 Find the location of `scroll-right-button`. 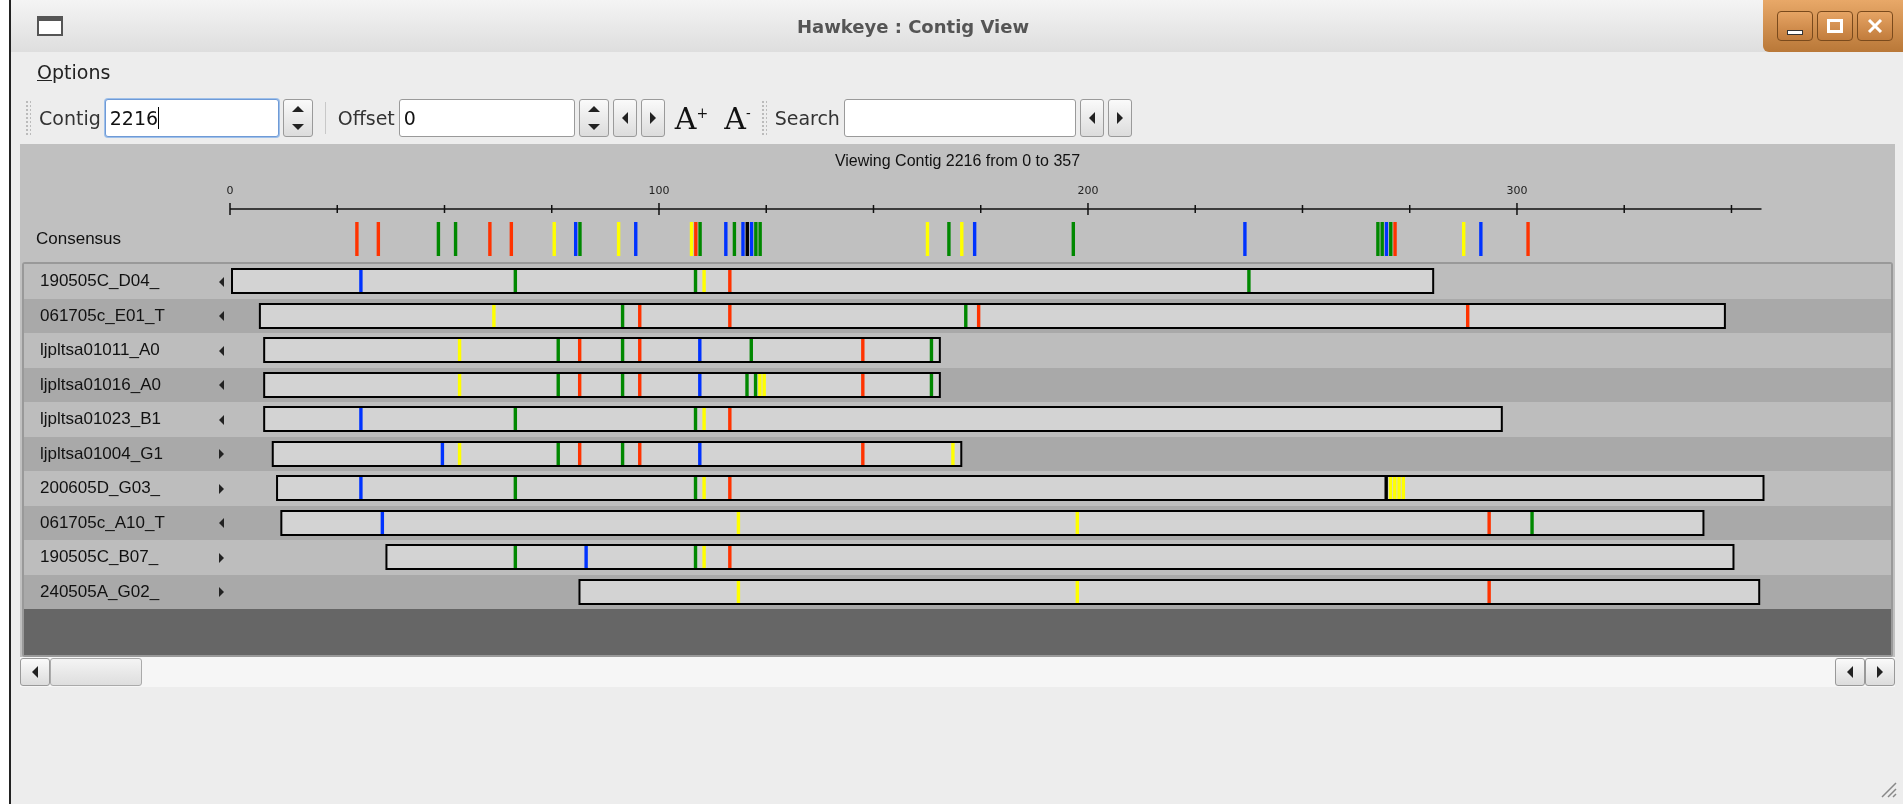

scroll-right-button is located at coordinates (1880, 672).